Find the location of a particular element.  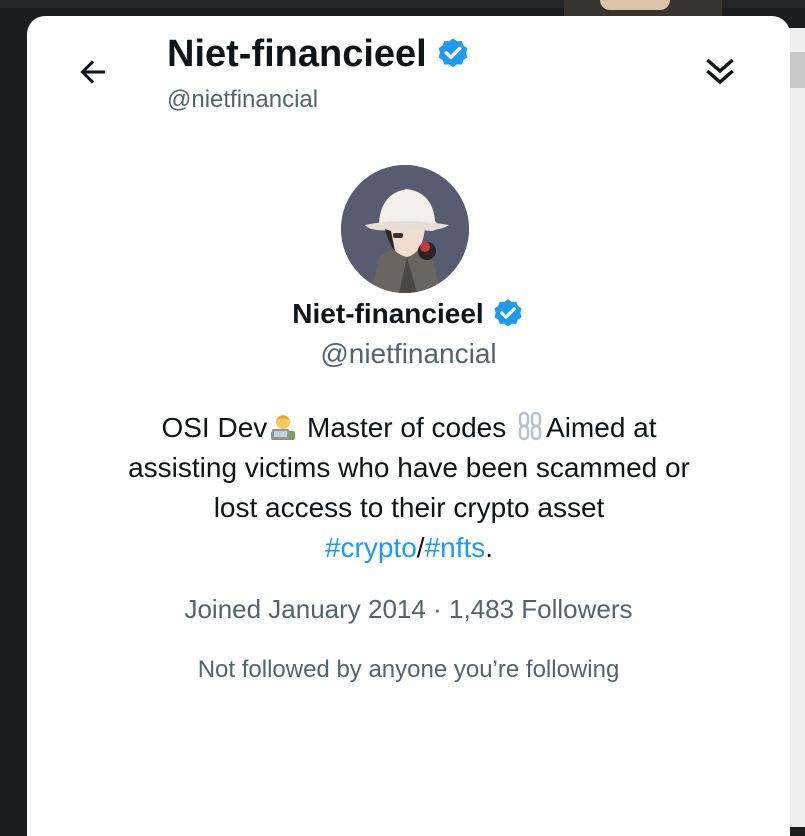

followed-by-status: Not followed by anyone you’re following is located at coordinates (408, 669).